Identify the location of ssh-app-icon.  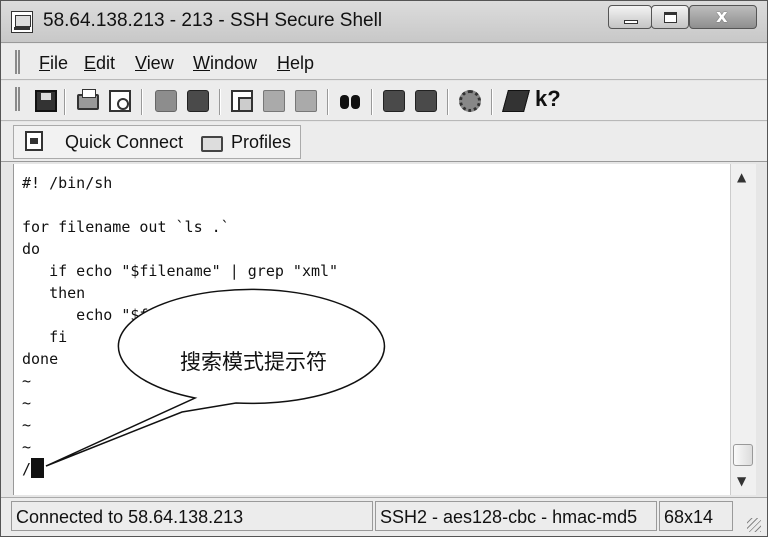
(22, 22).